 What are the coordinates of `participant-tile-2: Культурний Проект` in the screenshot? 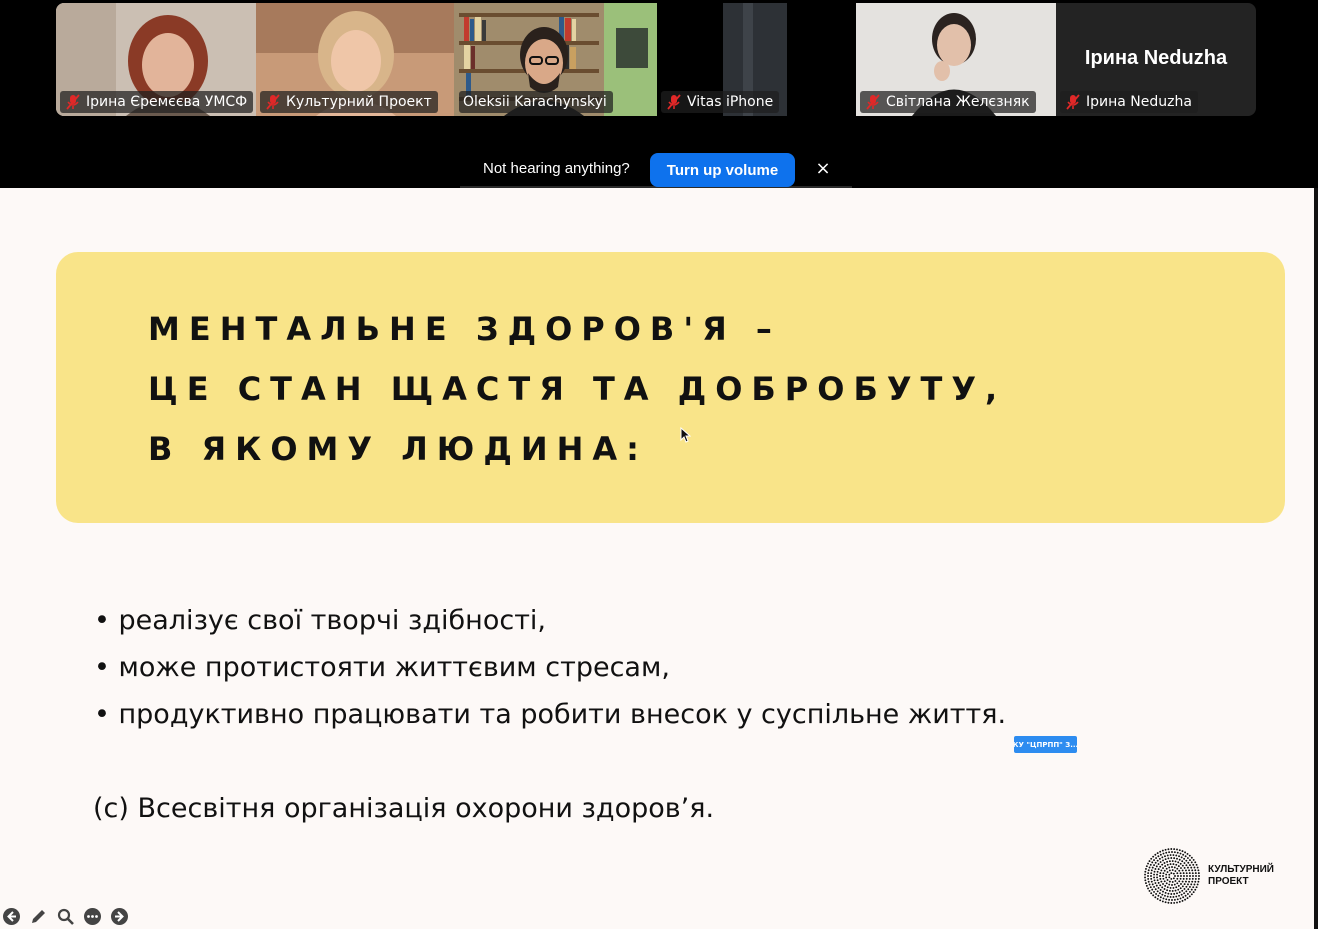 It's located at (355, 59).